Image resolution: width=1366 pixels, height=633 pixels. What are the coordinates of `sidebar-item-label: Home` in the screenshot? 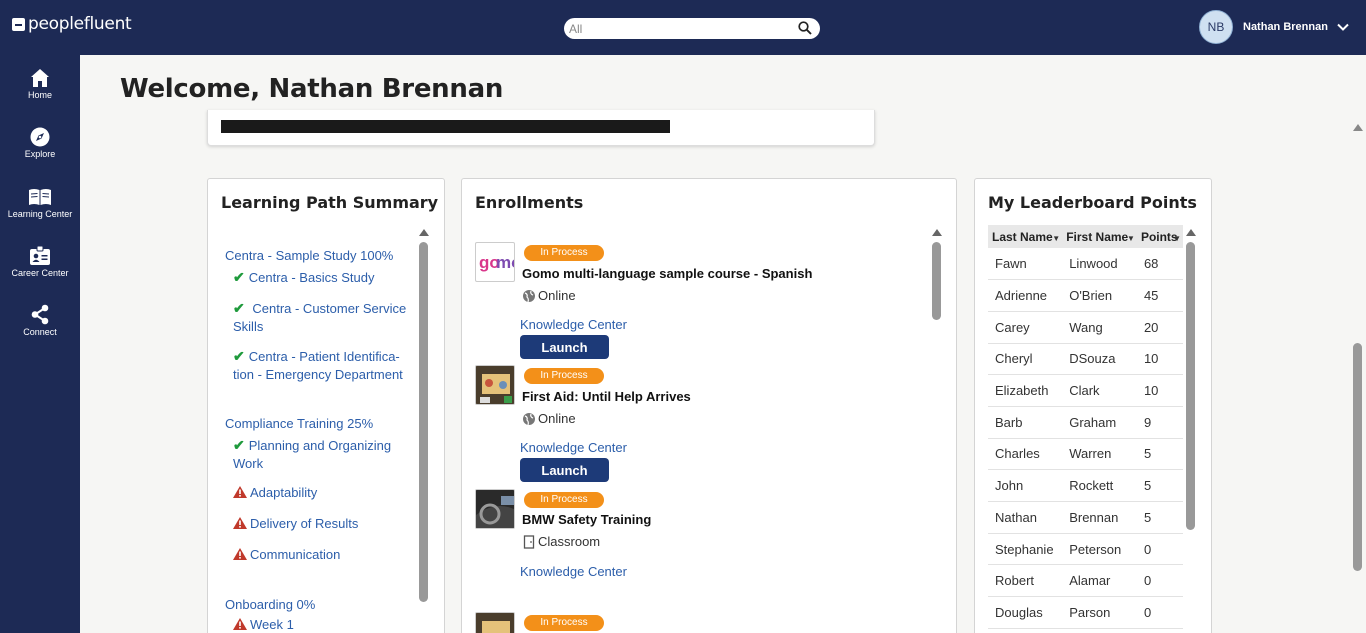 It's located at (39, 95).